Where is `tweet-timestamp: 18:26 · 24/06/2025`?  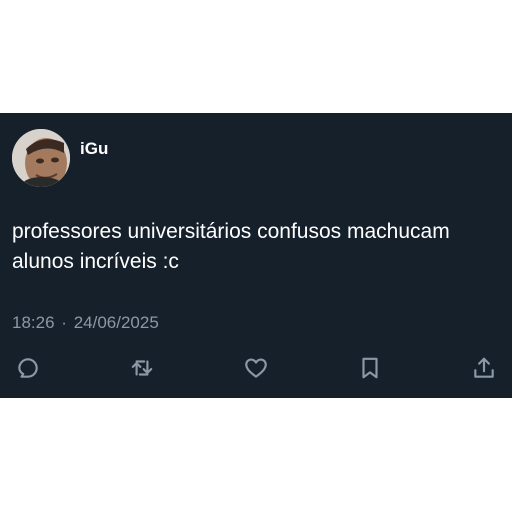
tweet-timestamp: 18:26 · 24/06/2025 is located at coordinates (85, 323).